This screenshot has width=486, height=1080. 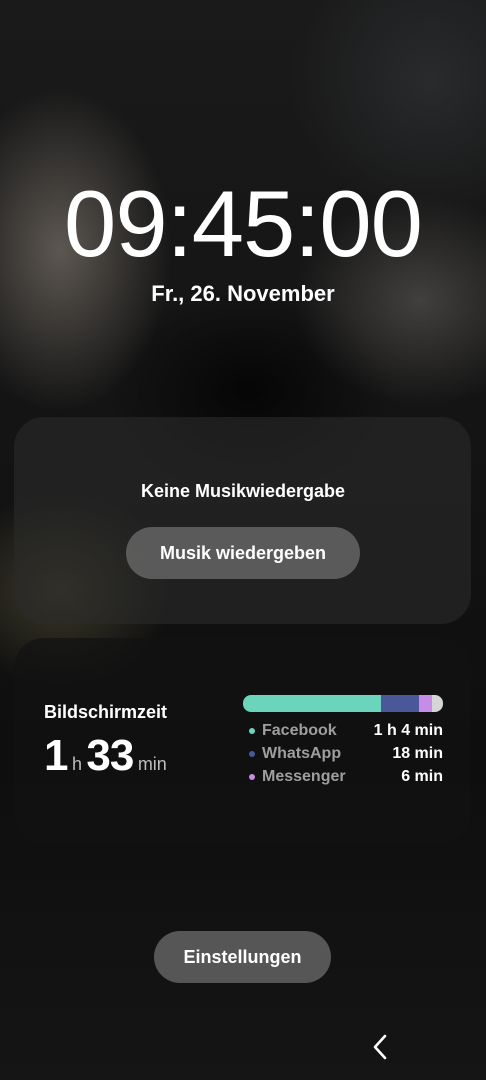 What do you see at coordinates (110, 755) in the screenshot?
I see `screen-time-minutes: 33` at bounding box center [110, 755].